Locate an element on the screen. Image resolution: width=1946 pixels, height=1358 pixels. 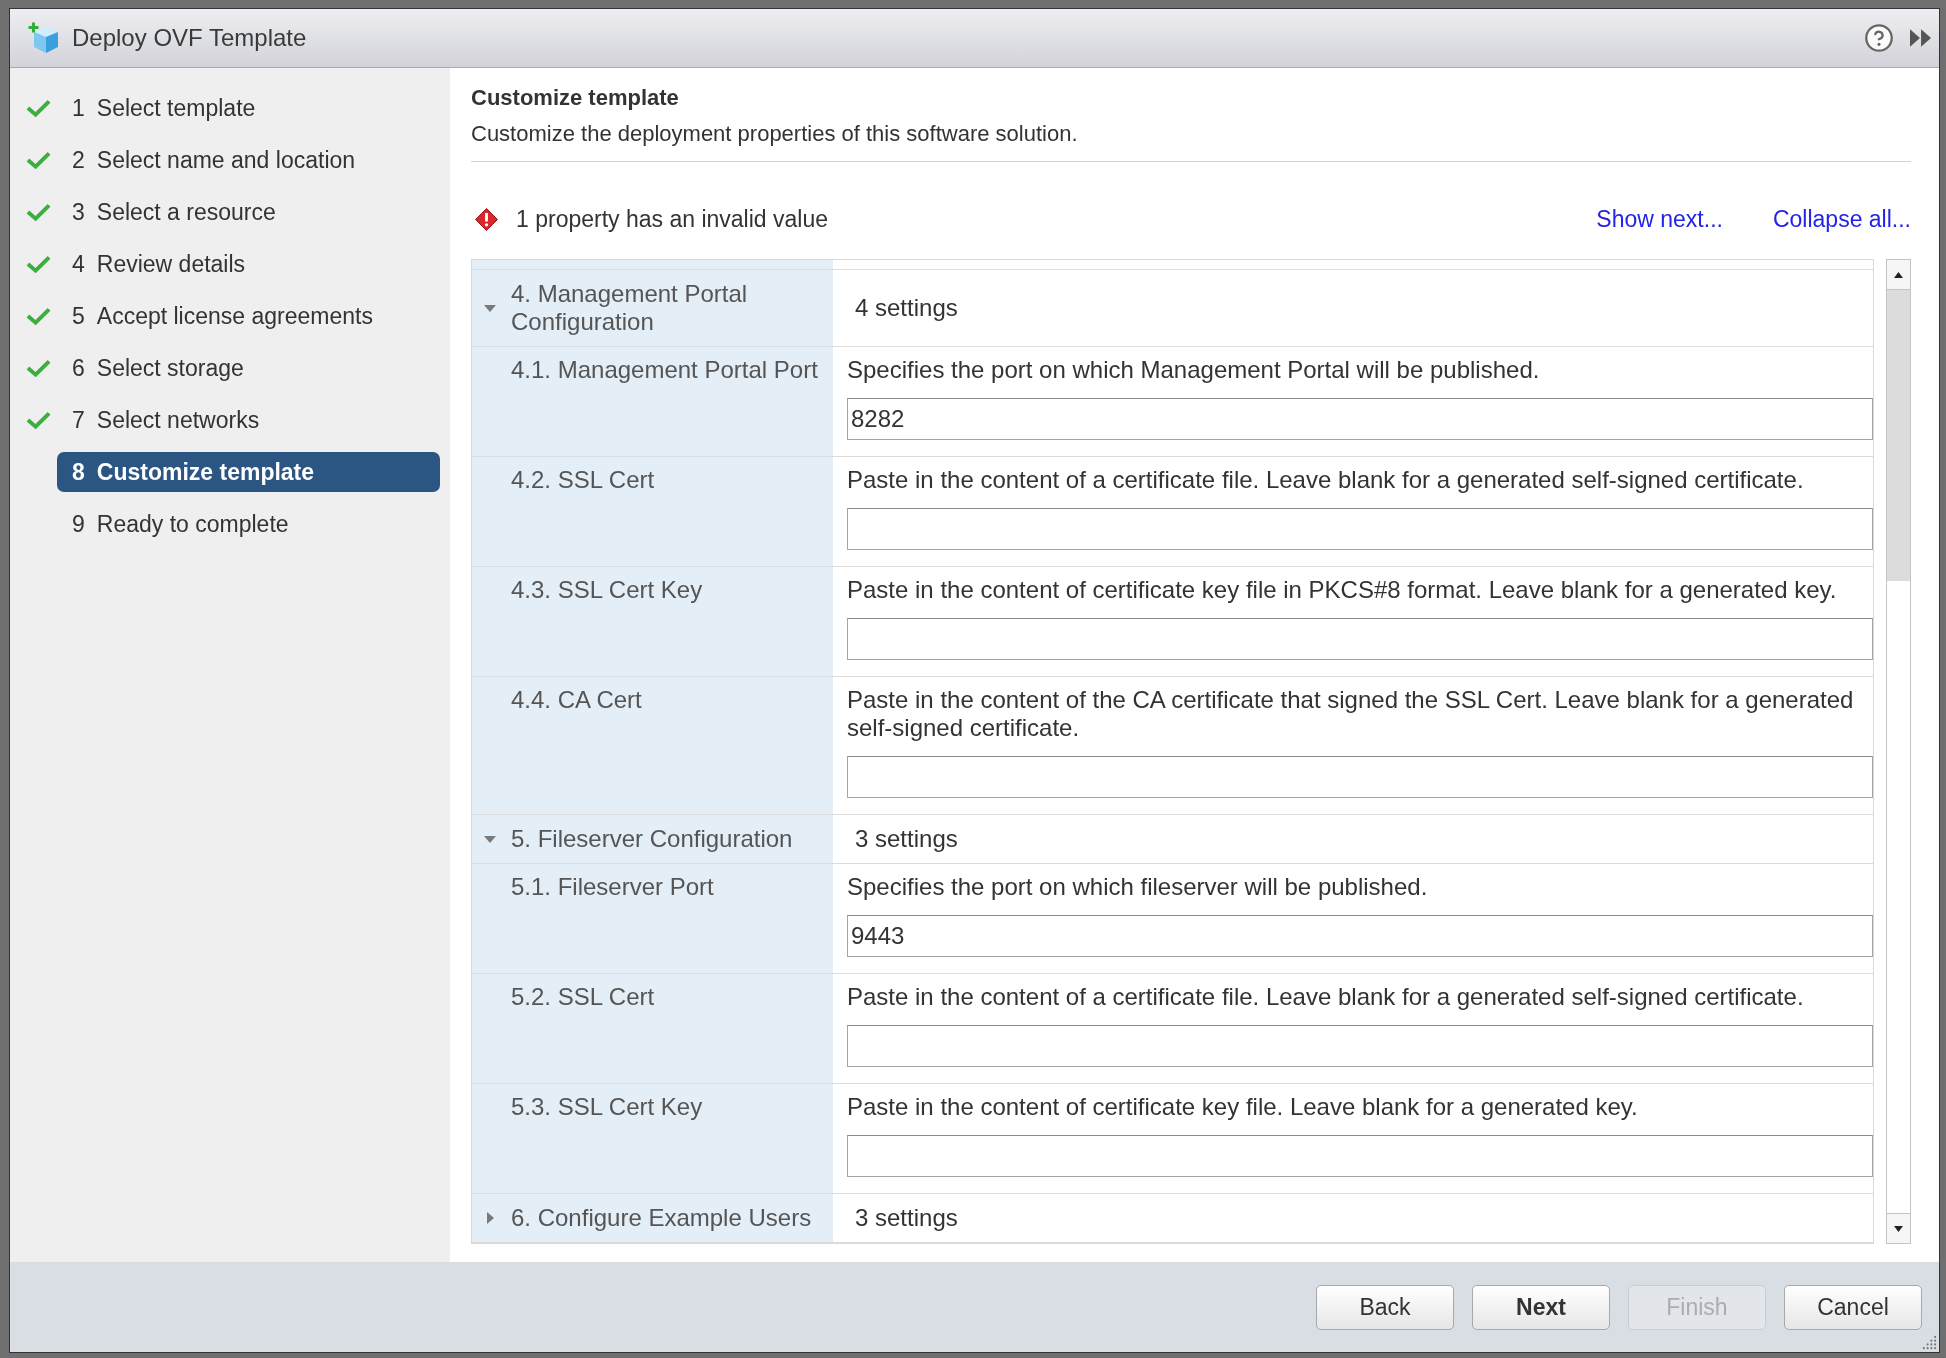
property-description: Paste in the content of the CA certificate that signed the SSL Cert. Leave blank for a generated self-signed certificate. is located at coordinates (1351, 714).